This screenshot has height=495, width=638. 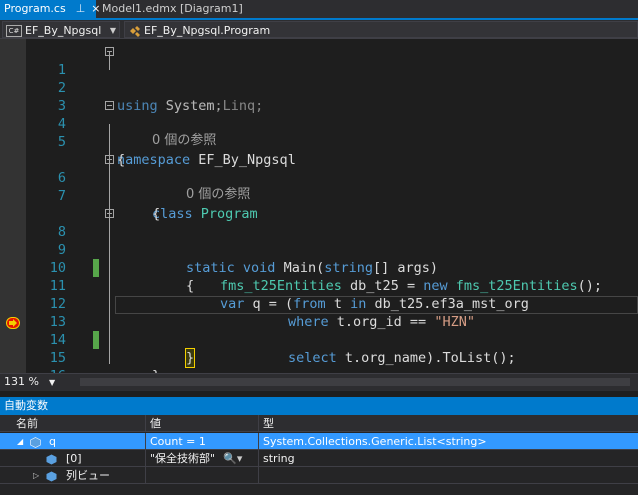 I want to click on results-view-icon, so click(x=51, y=476).